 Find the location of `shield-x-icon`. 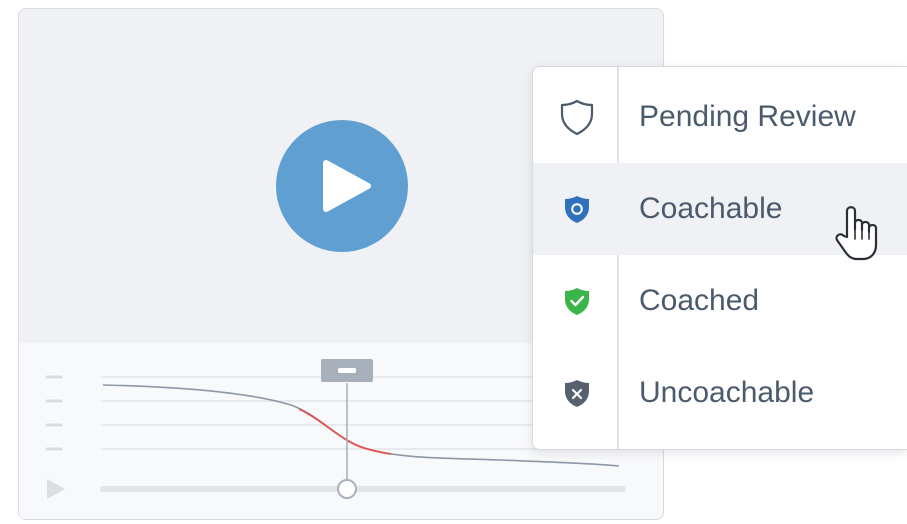

shield-x-icon is located at coordinates (577, 393).